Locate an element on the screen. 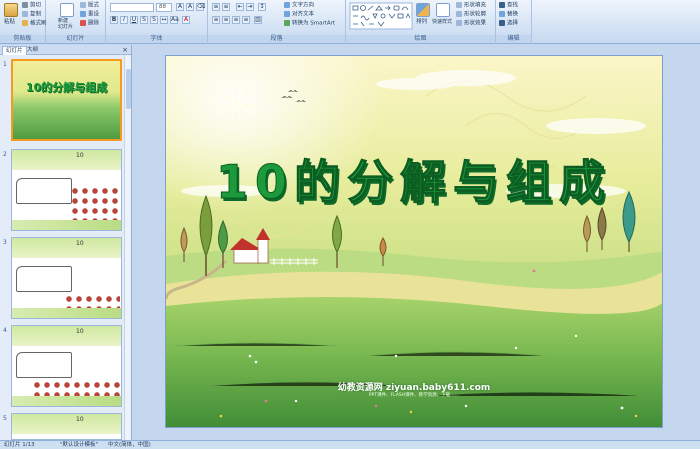  decrease-indent-button: ⇤ is located at coordinates (240, 7).